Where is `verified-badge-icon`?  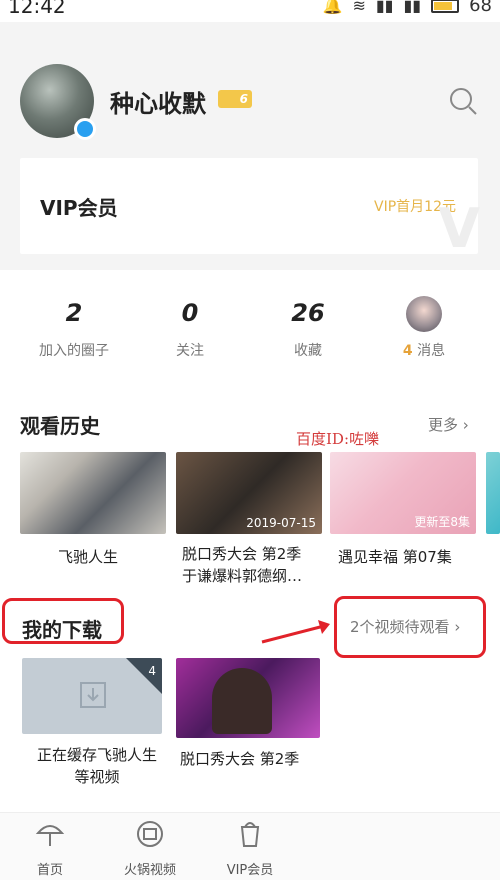
verified-badge-icon is located at coordinates (85, 129).